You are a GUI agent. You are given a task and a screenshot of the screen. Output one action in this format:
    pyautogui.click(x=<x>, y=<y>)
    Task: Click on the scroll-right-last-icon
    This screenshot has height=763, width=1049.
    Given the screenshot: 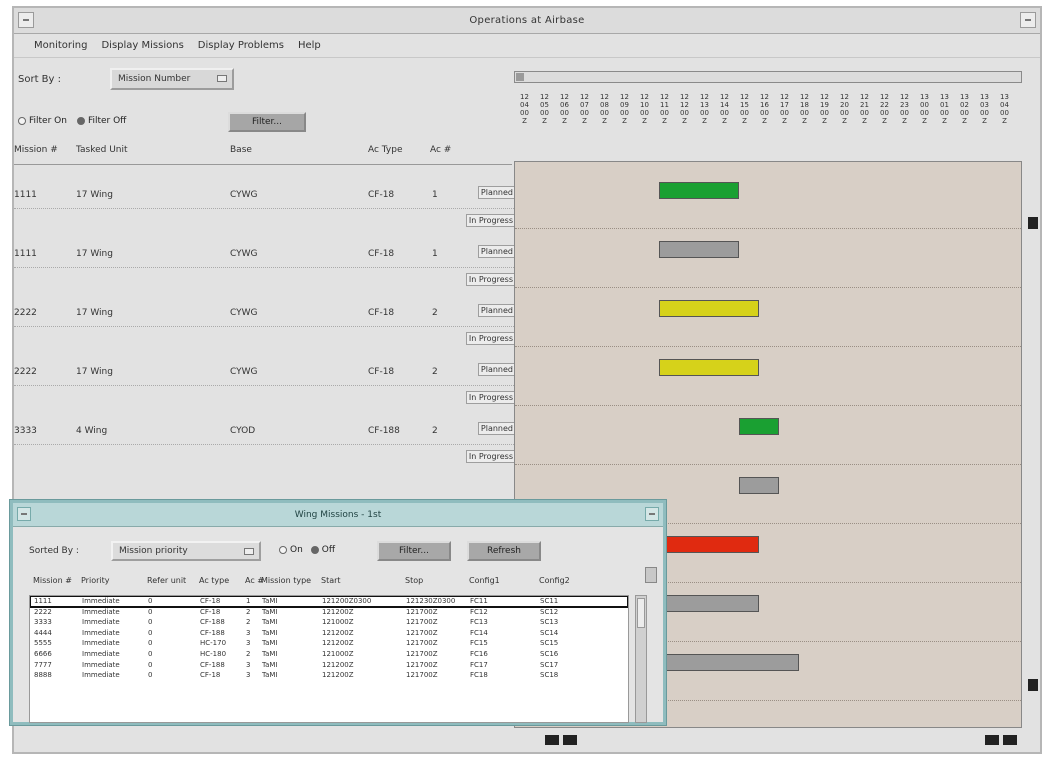 What is the action you would take?
    pyautogui.click(x=1010, y=740)
    